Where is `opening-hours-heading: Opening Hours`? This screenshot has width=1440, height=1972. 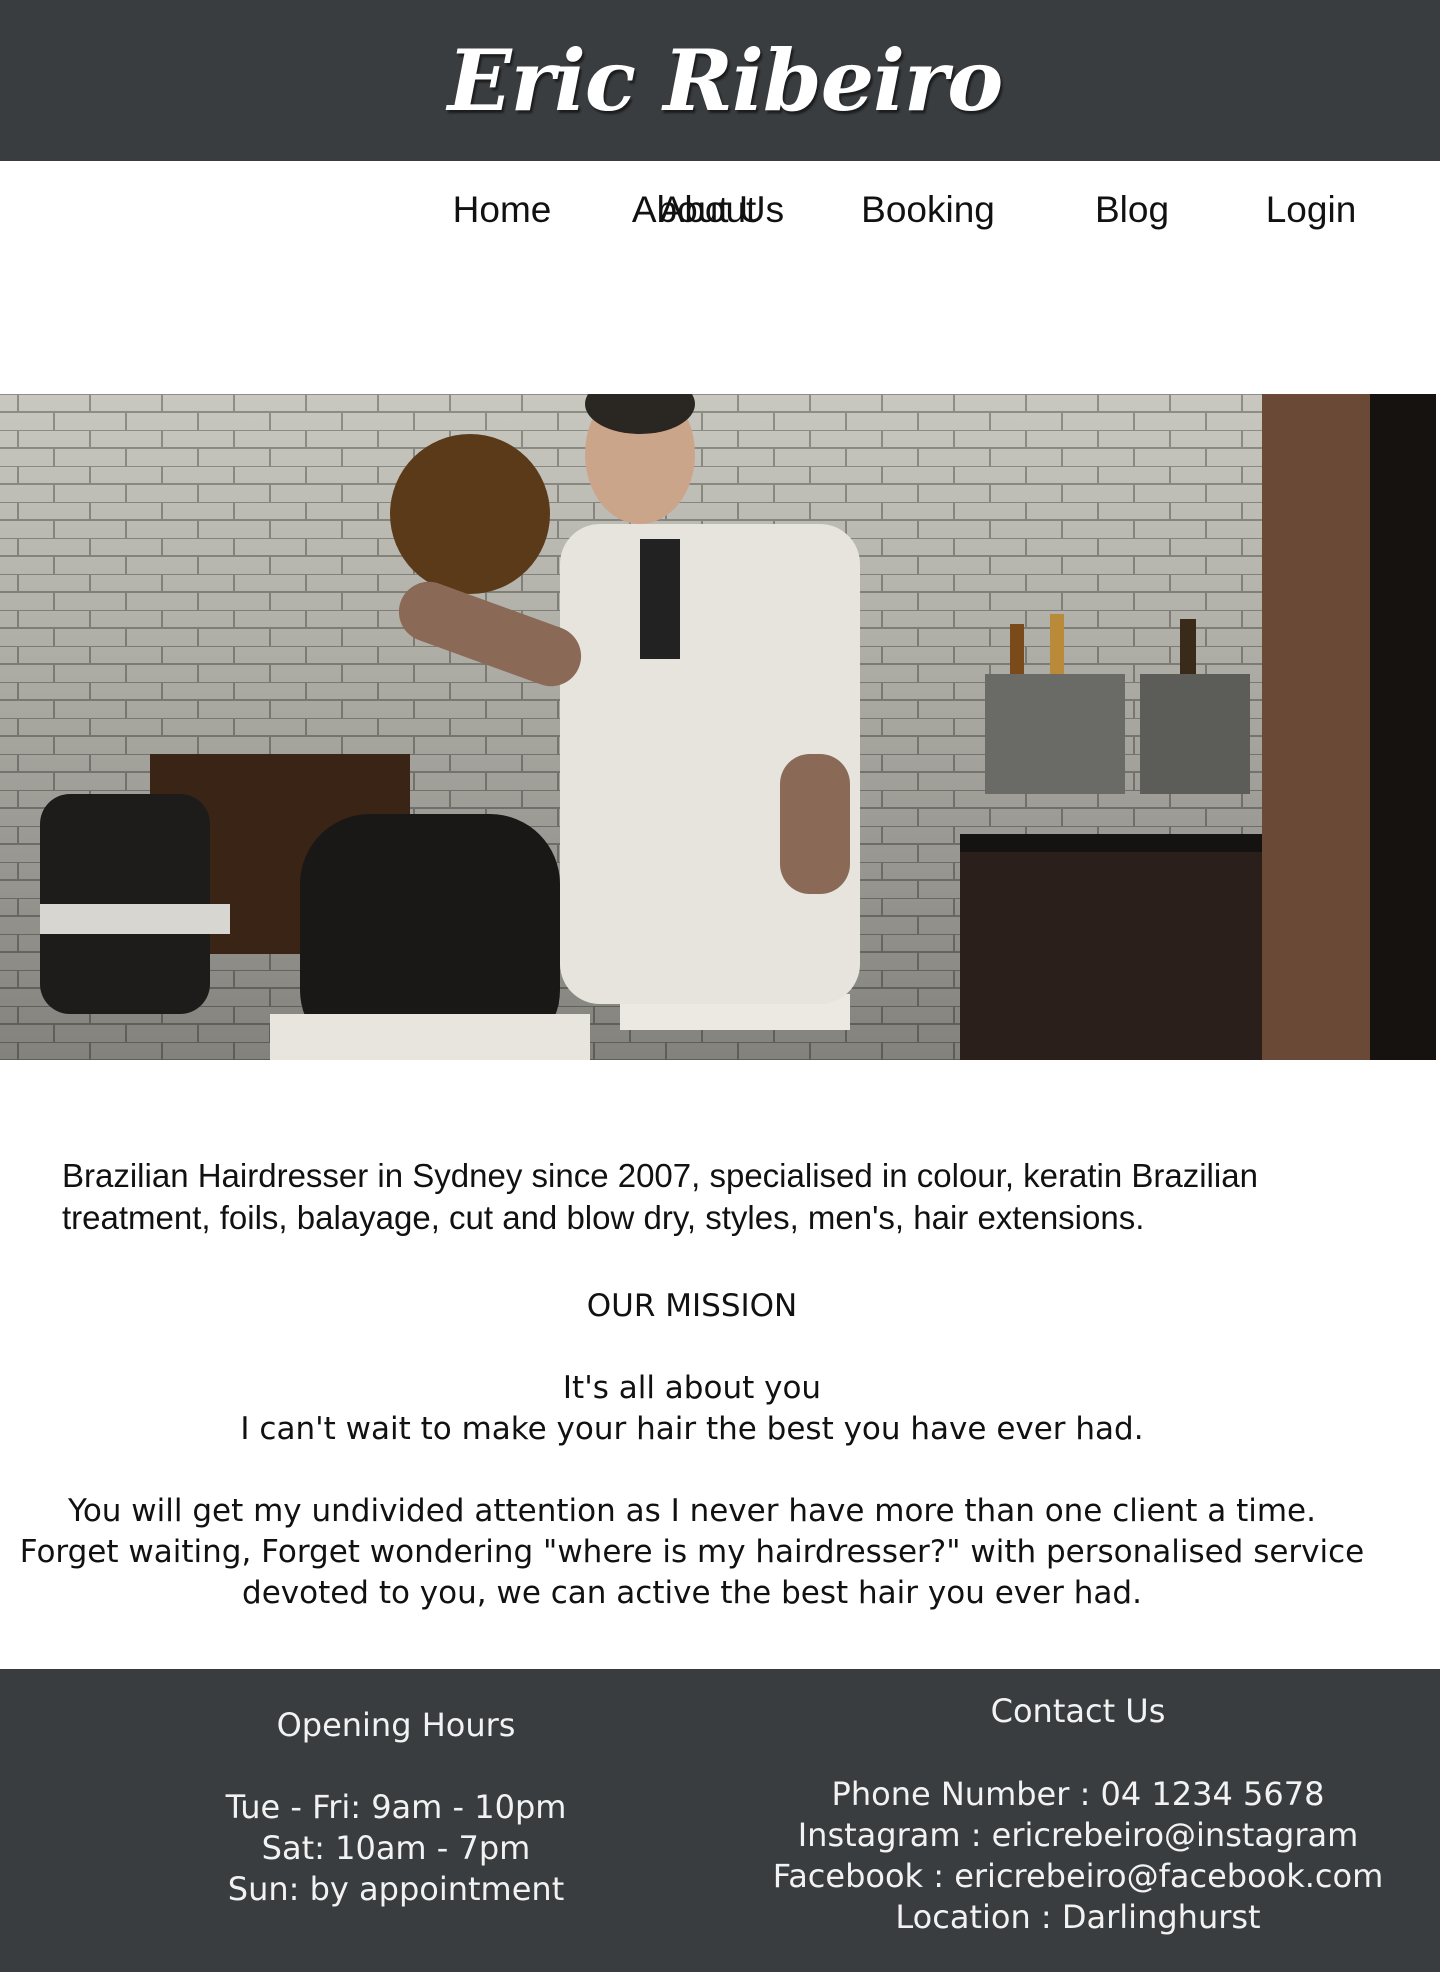
opening-hours-heading: Opening Hours is located at coordinates (396, 1725).